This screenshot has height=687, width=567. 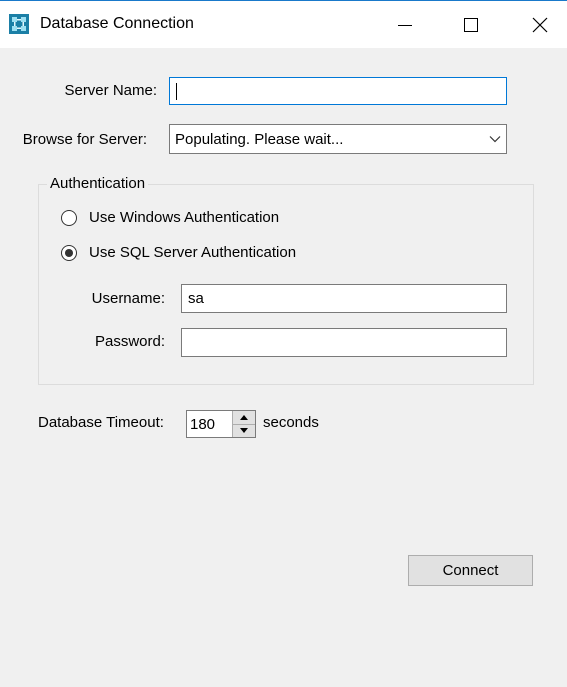 I want to click on radio-circle, so click(x=69, y=217).